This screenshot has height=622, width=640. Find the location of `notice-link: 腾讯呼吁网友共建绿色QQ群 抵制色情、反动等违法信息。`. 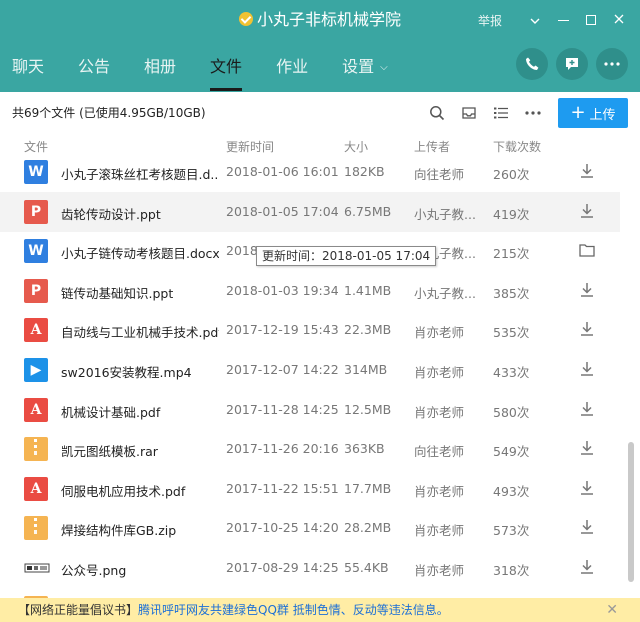

notice-link: 腾讯呼吁网友共建绿色QQ群 抵制色情、反动等违法信息。 is located at coordinates (293, 610).